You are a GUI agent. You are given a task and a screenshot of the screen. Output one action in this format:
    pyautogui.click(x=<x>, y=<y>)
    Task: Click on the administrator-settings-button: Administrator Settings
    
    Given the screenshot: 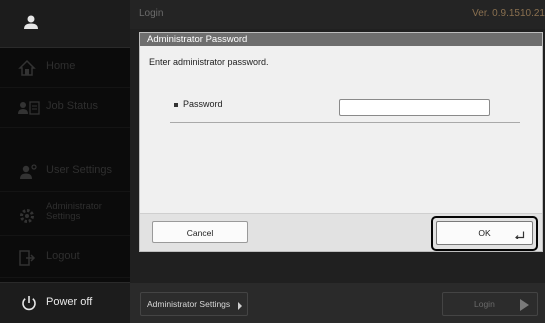 What is the action you would take?
    pyautogui.click(x=194, y=304)
    